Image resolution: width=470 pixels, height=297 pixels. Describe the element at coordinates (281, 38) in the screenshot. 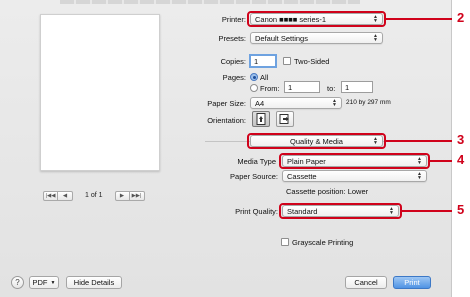

I see `presets-value: Default Settings` at that location.